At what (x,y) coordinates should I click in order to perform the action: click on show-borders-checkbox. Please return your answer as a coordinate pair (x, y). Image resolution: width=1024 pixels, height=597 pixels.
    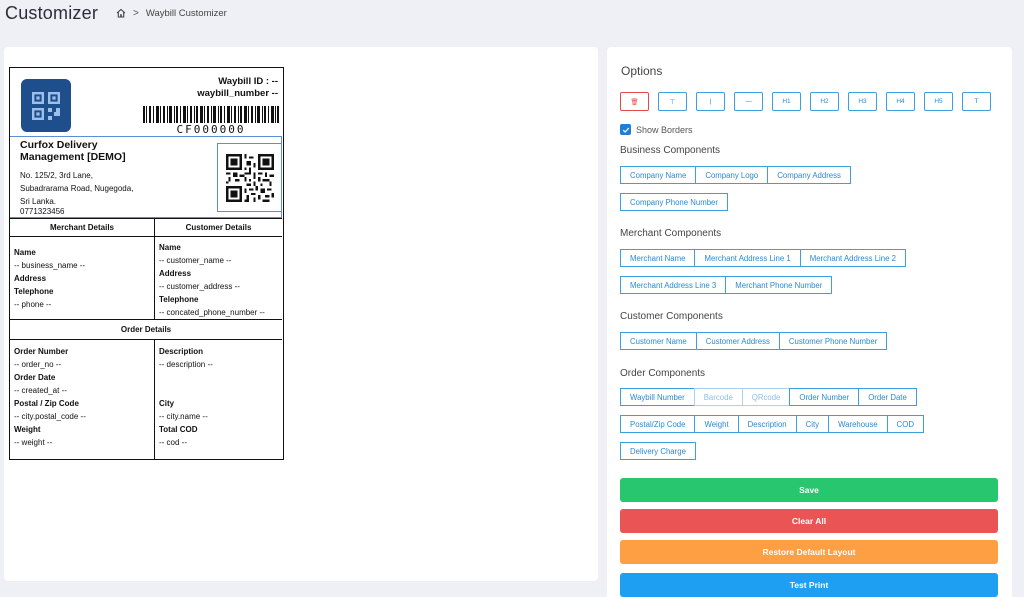
    Looking at the image, I should click on (625, 129).